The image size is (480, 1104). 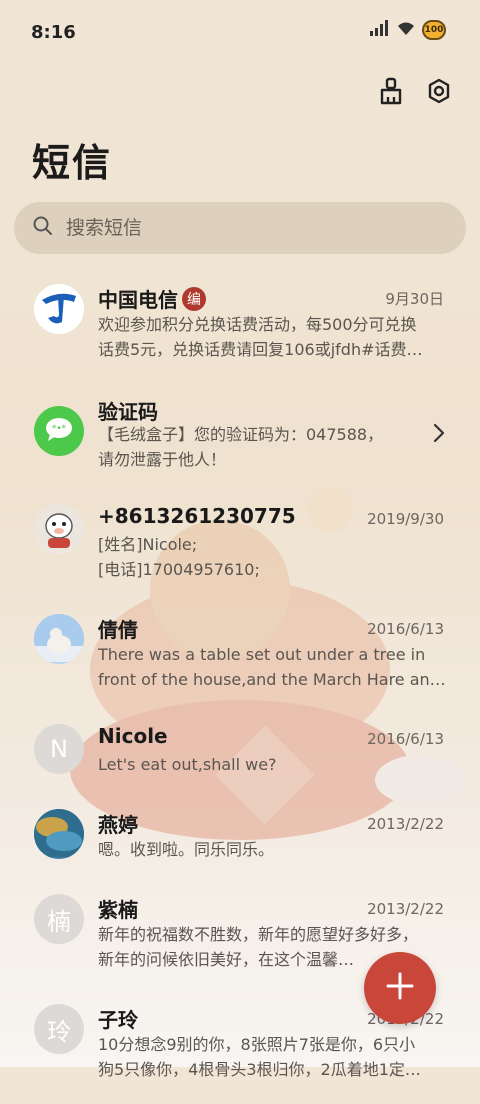 I want to click on plus-icon, so click(x=400, y=988).